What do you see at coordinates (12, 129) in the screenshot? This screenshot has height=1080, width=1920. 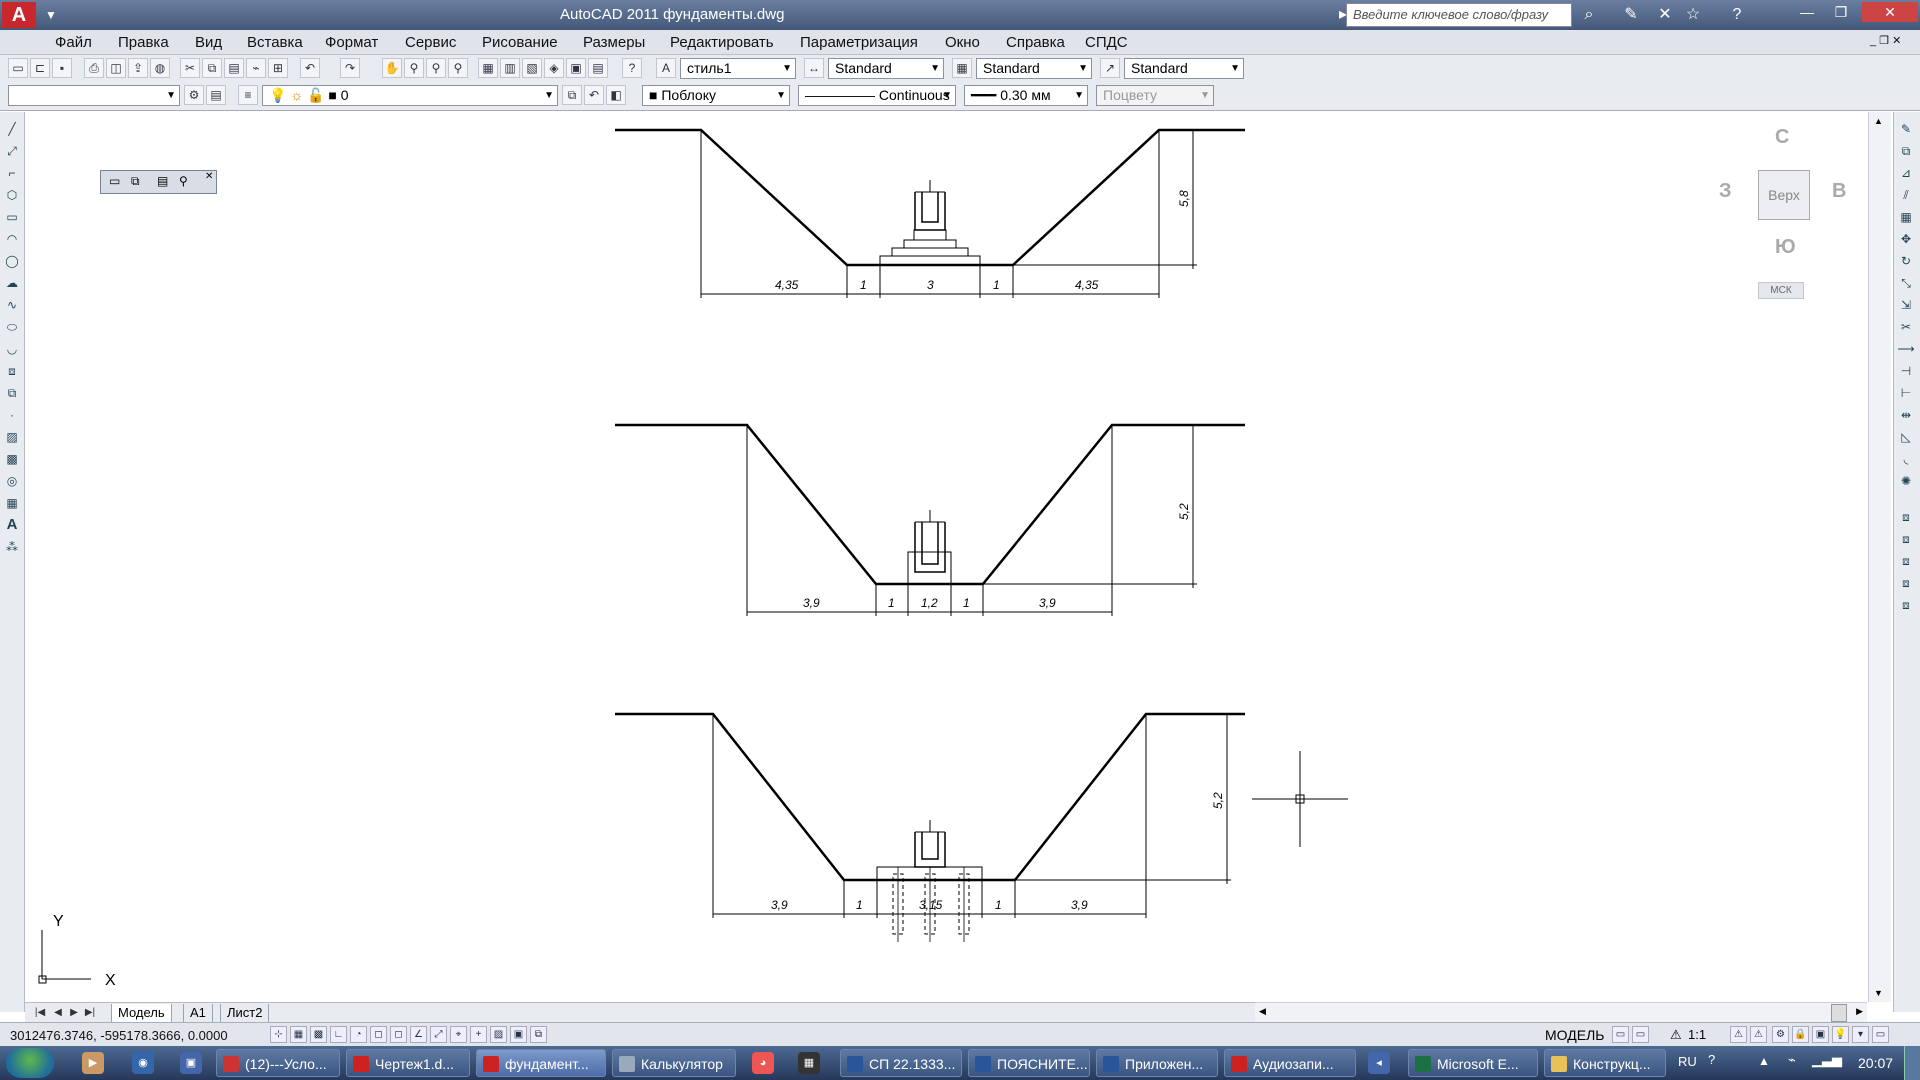 I see `line-icon: ╱` at bounding box center [12, 129].